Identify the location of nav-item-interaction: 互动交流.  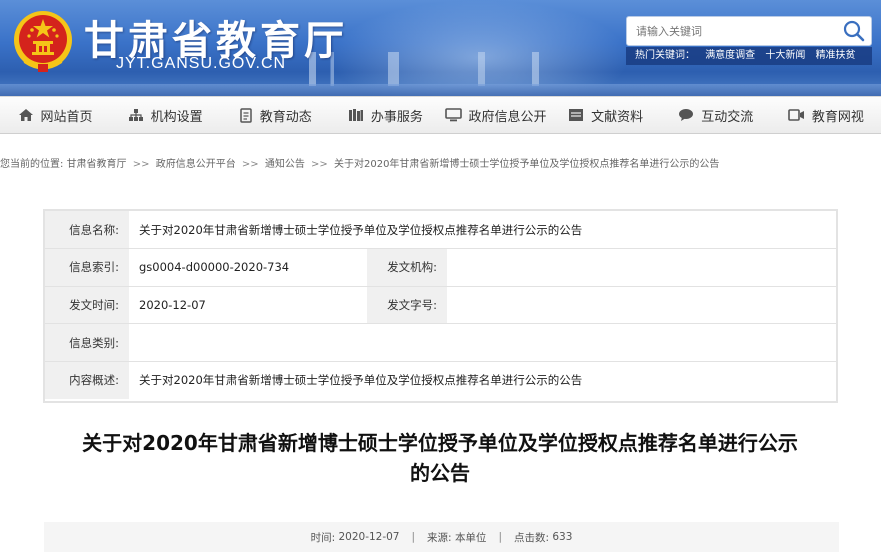
(716, 115).